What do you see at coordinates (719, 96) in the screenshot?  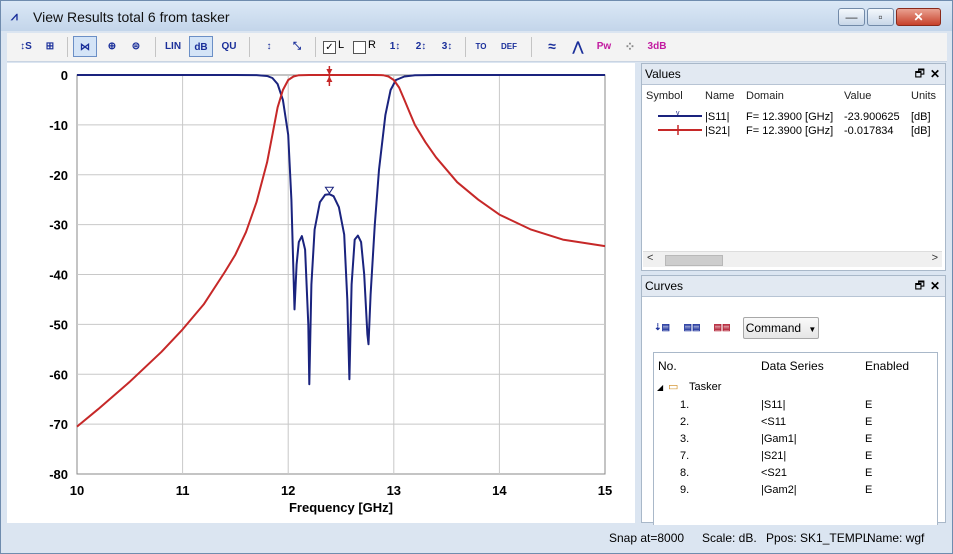 I see `column-header-name: Name` at bounding box center [719, 96].